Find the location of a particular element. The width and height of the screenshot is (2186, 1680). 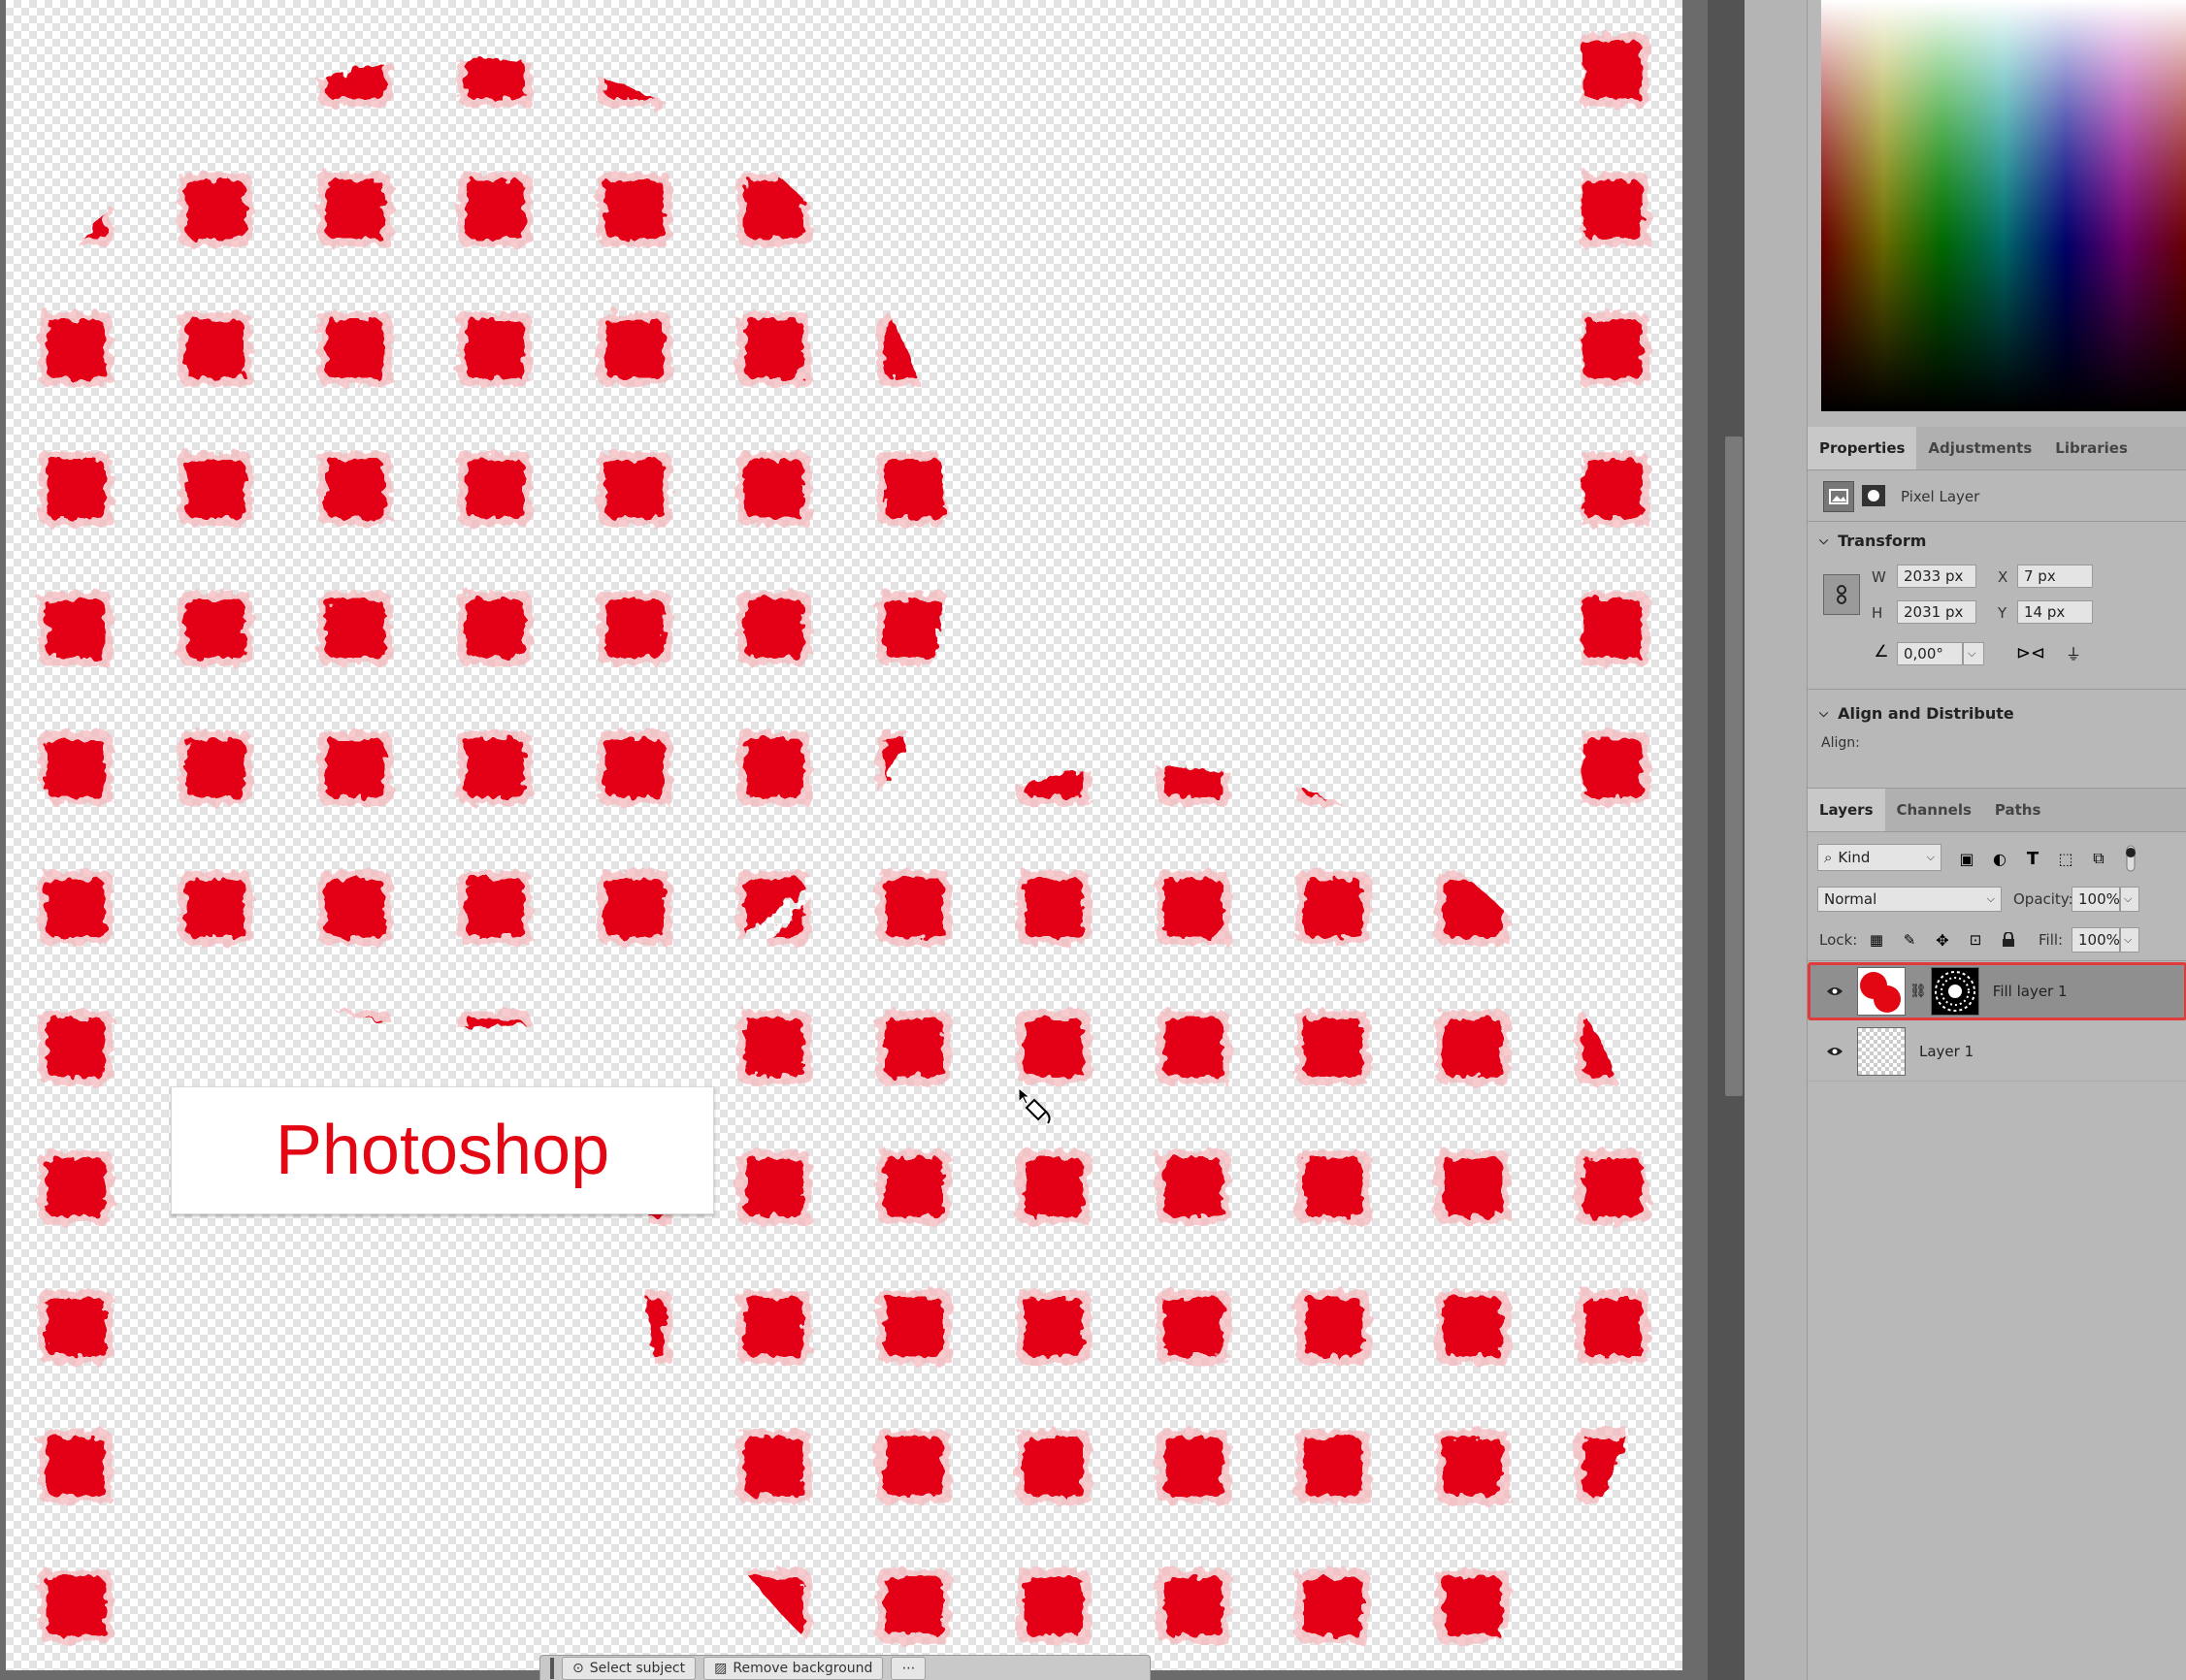

more-options-icon: ⋯ is located at coordinates (908, 1668).